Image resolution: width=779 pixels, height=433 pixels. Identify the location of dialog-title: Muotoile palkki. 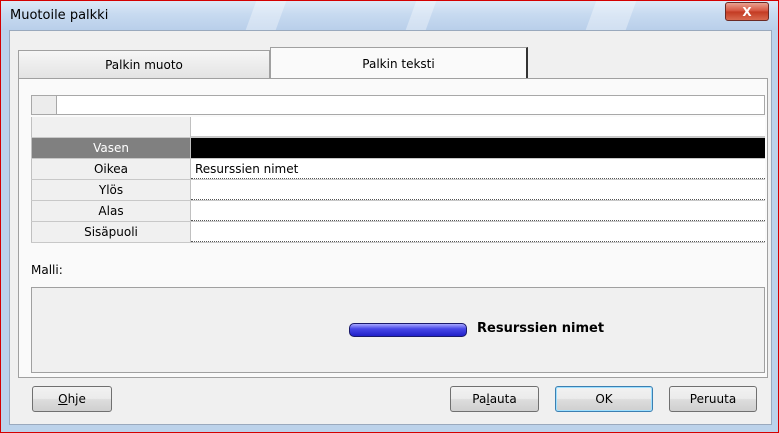
(59, 15).